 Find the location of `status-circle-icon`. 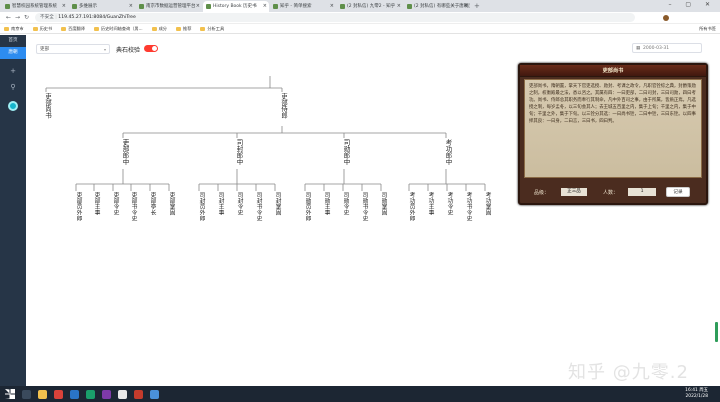

status-circle-icon is located at coordinates (13, 106).